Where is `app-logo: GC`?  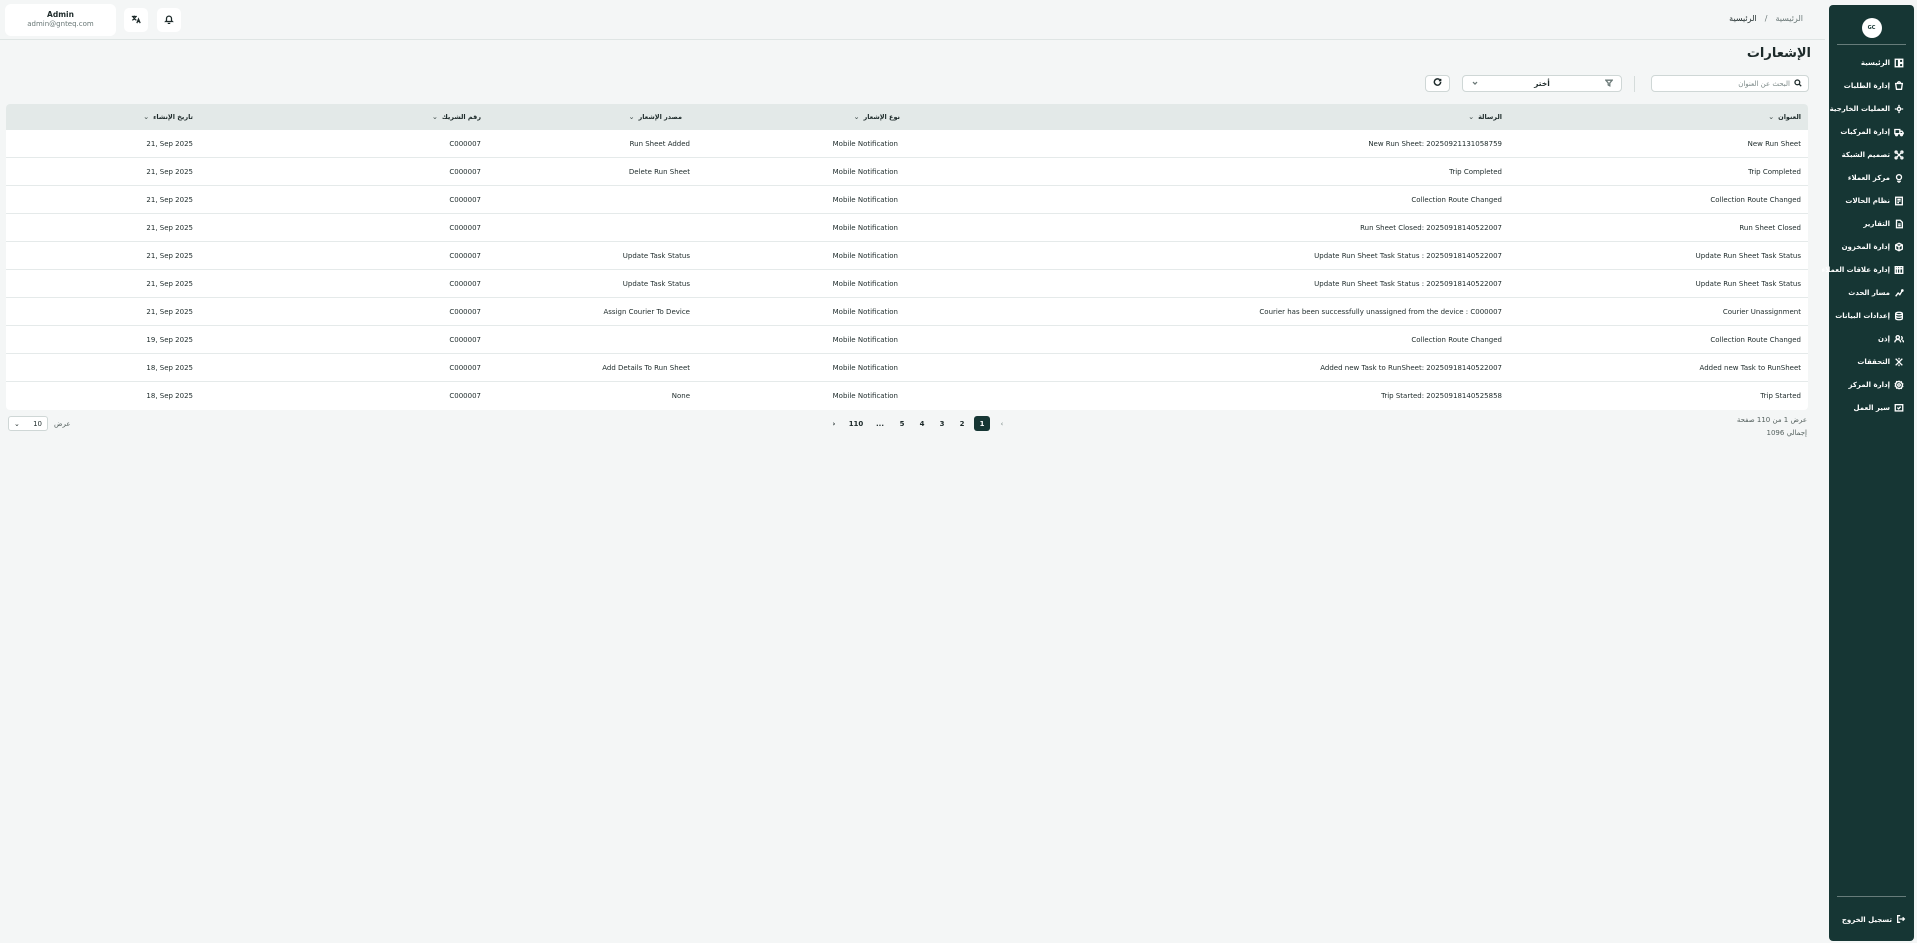 app-logo: GC is located at coordinates (1871, 28).